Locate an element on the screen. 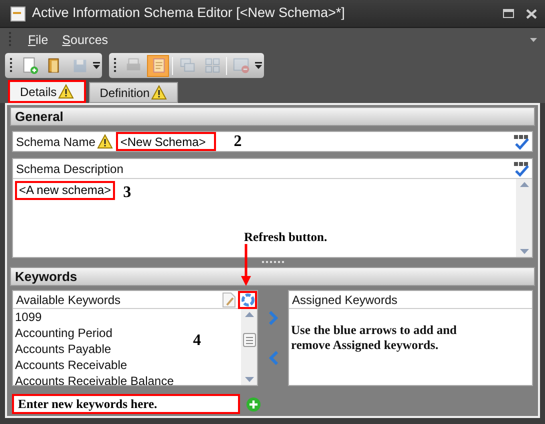  list-item: Accounting Period is located at coordinates (63, 333).